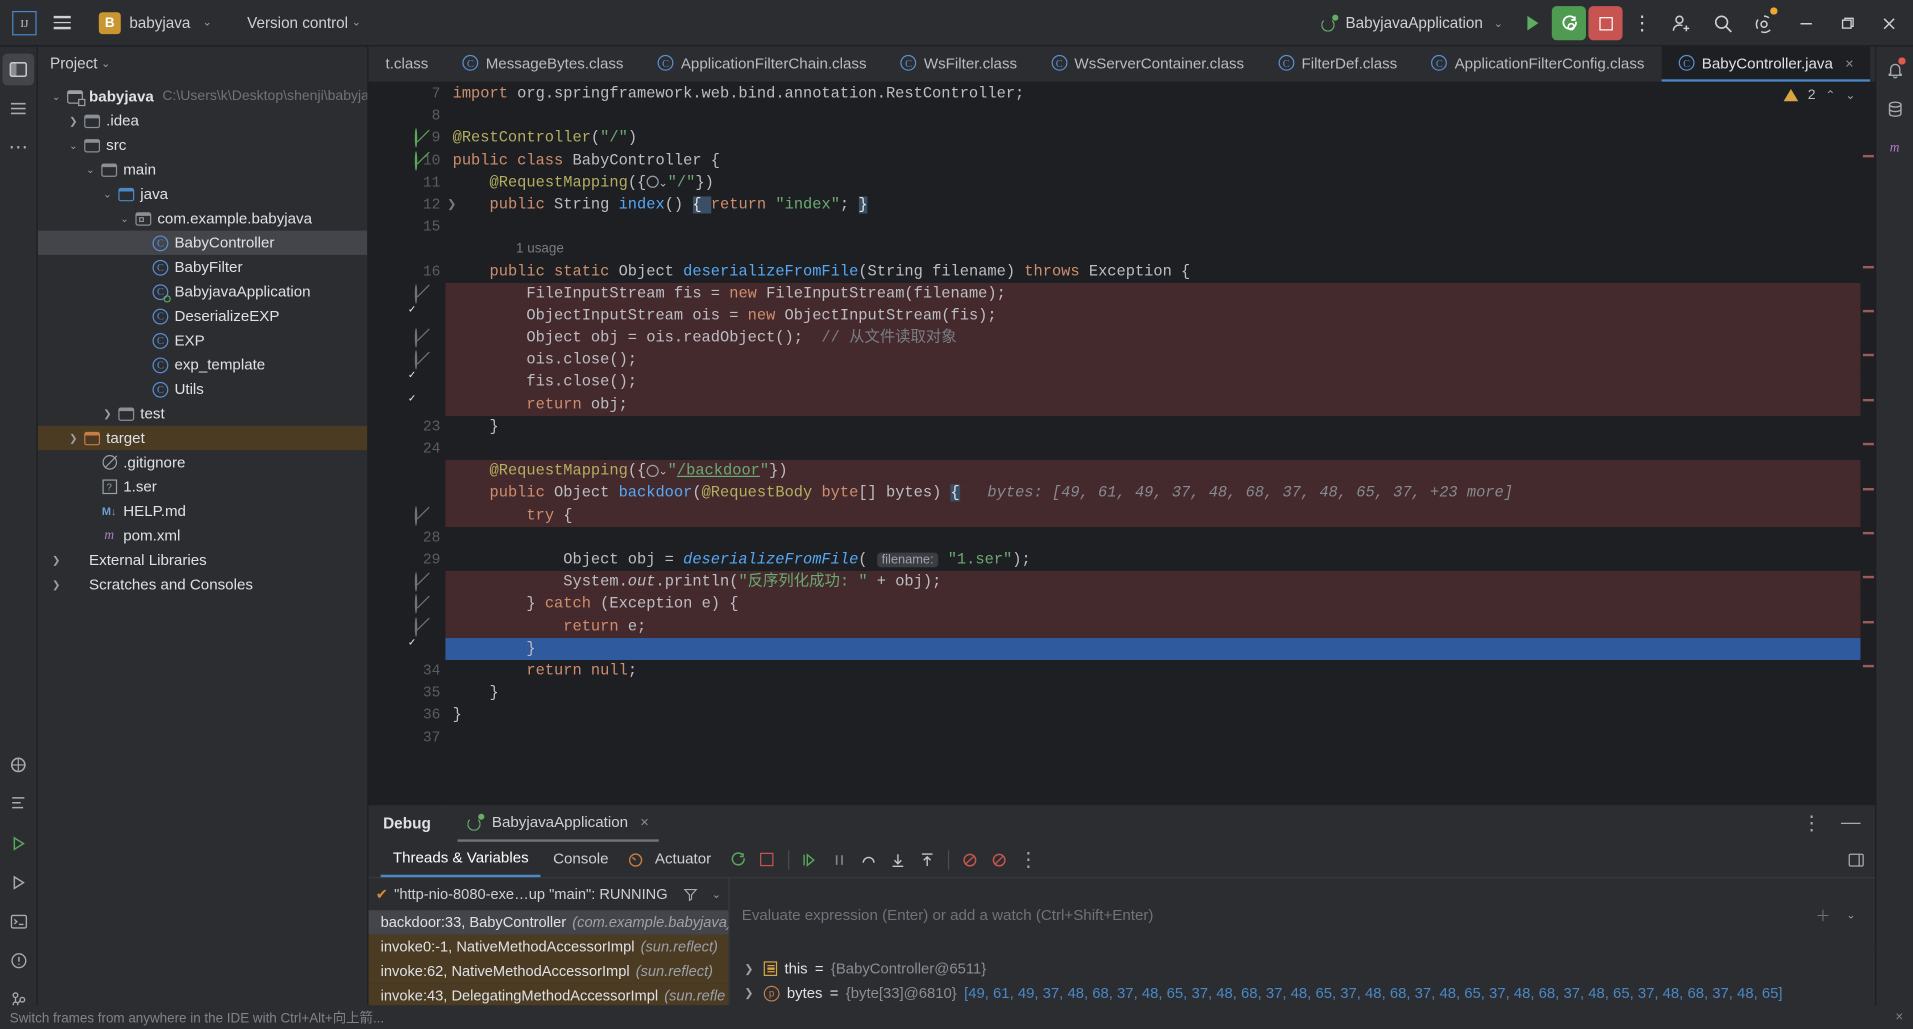 The image size is (1913, 1029). I want to click on debug-session-tab: BabyjavaApplication ×, so click(558, 824).